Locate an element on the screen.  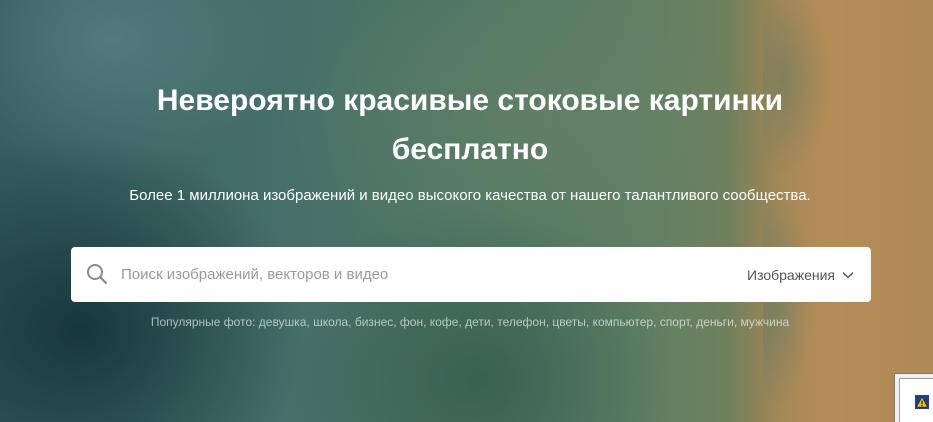
popular-tag-link: бизнес is located at coordinates (374, 322).